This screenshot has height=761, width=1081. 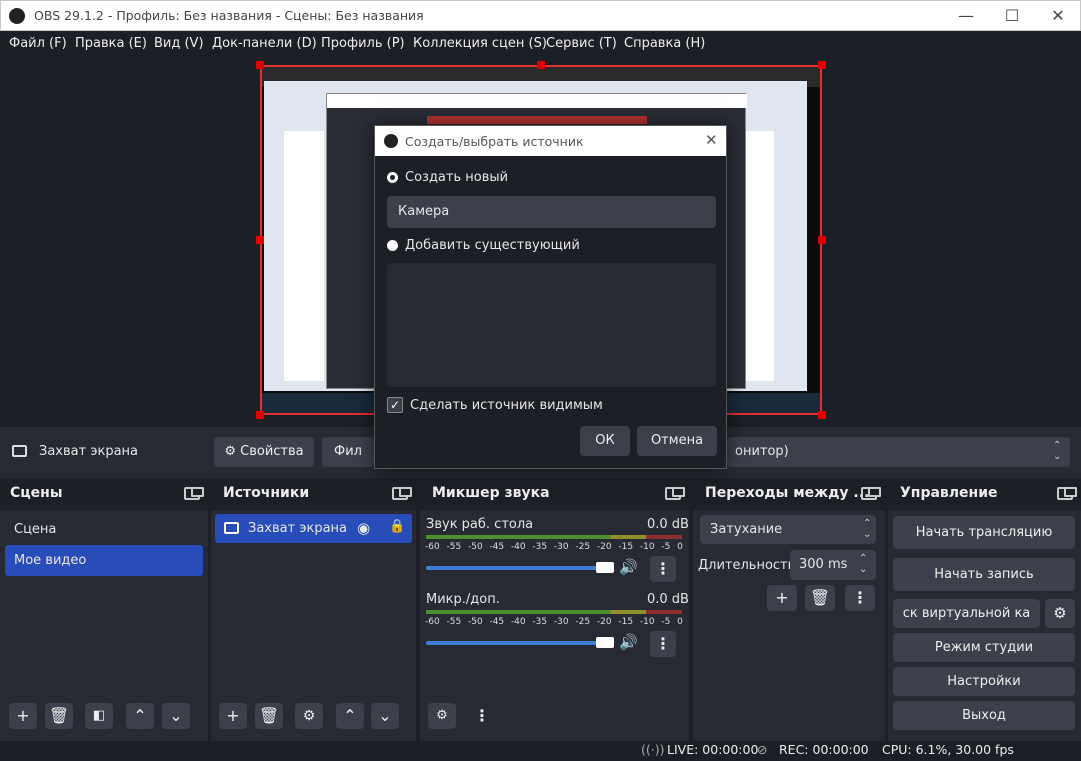 I want to click on scene-filters-icon: ◧, so click(x=99, y=716).